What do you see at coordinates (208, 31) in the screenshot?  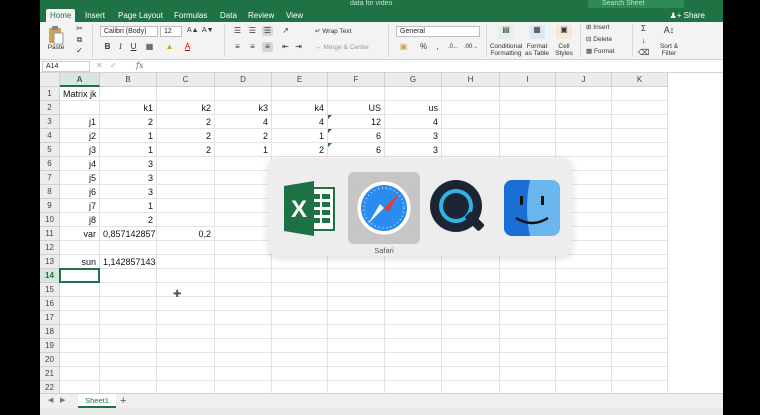 I see `decrease-font-icon: A▼` at bounding box center [208, 31].